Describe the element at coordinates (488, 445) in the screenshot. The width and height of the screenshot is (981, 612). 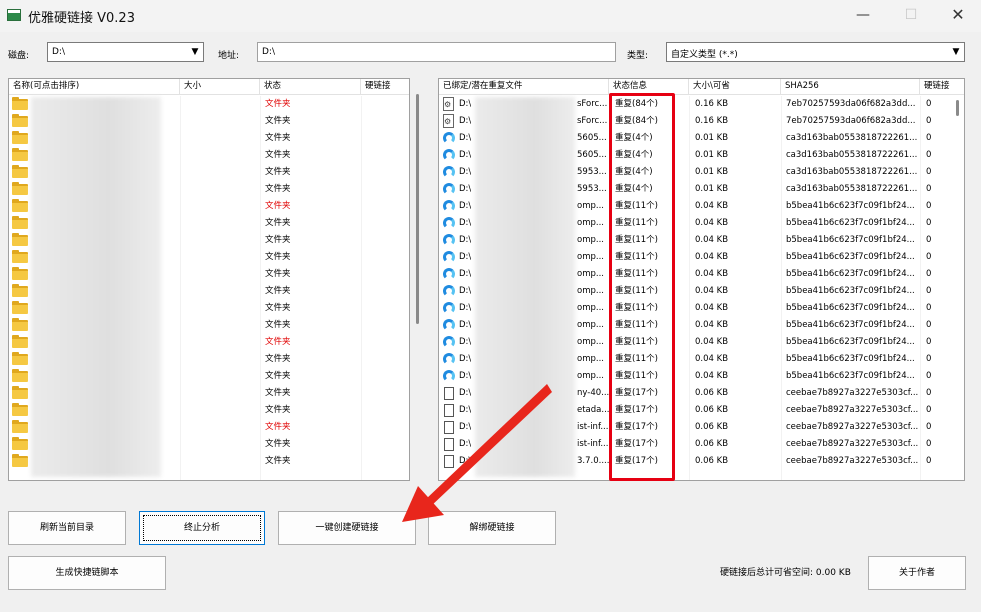
I see `annotation-arrow-shaft` at that location.